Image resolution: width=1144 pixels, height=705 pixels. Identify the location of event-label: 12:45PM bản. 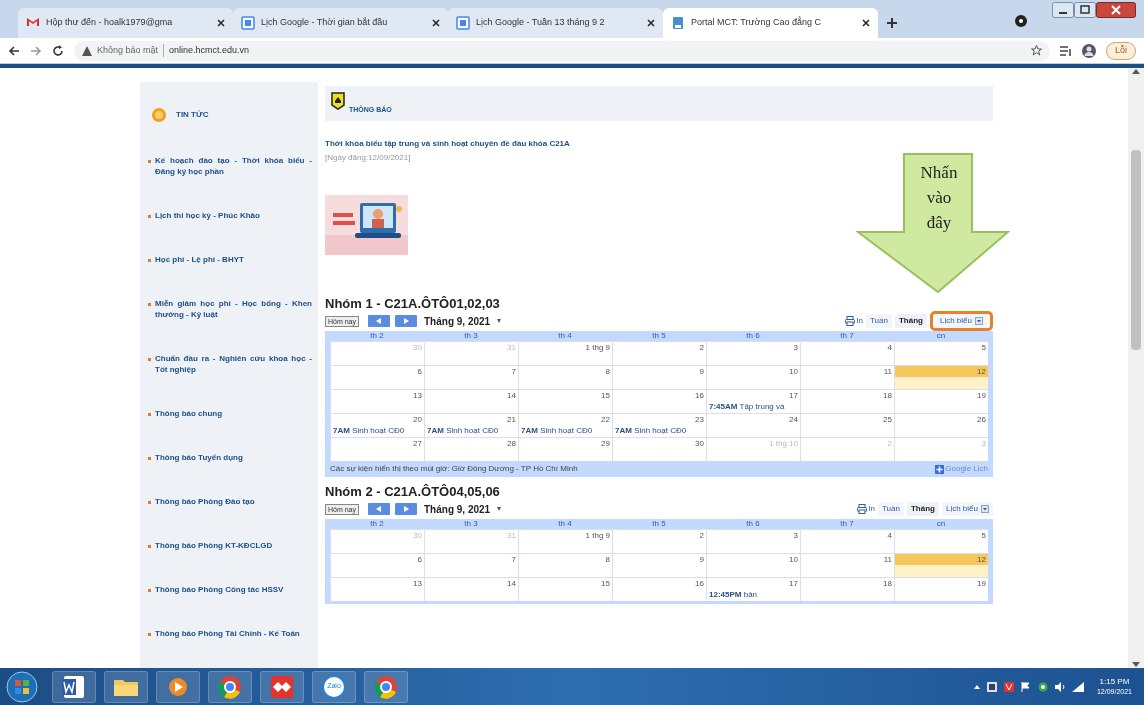
(753, 594).